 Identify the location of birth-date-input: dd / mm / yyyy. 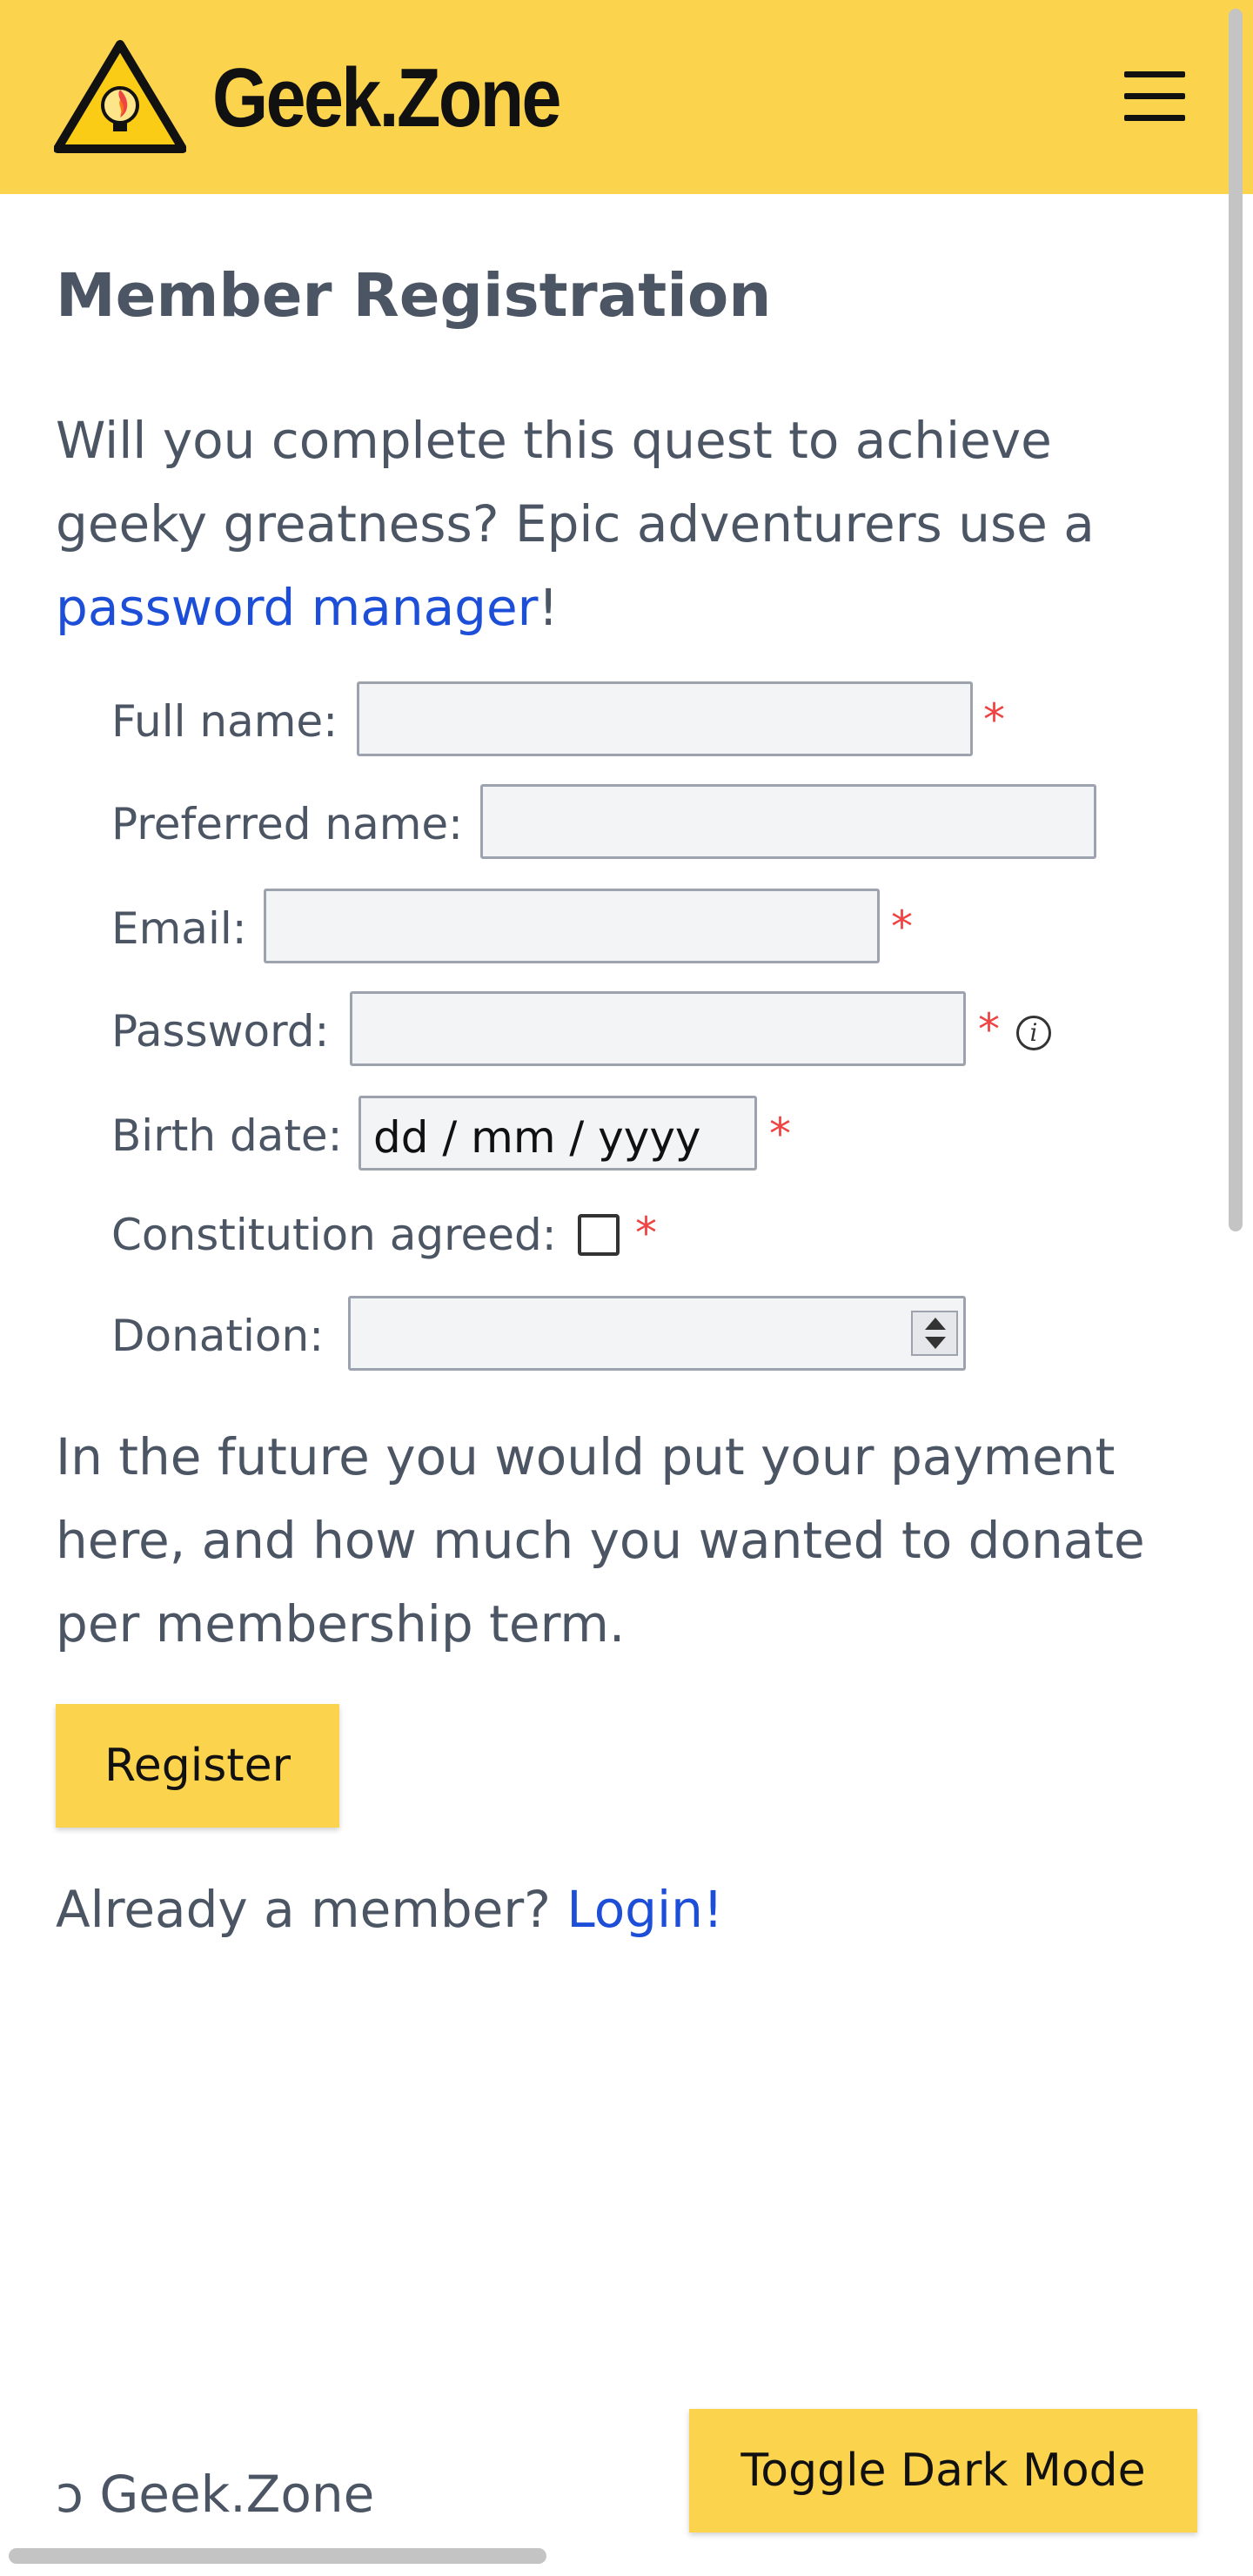
(557, 1133).